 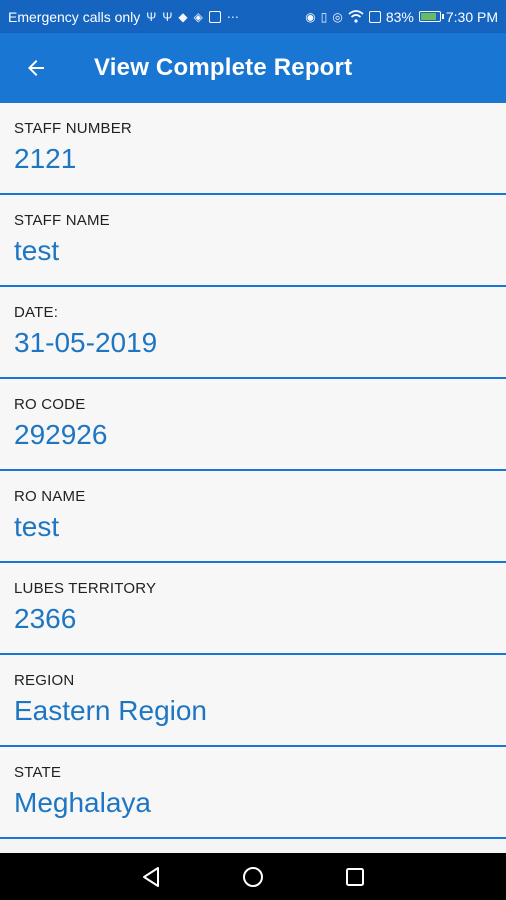 What do you see at coordinates (50, 496) in the screenshot?
I see `field-label: RO NAME` at bounding box center [50, 496].